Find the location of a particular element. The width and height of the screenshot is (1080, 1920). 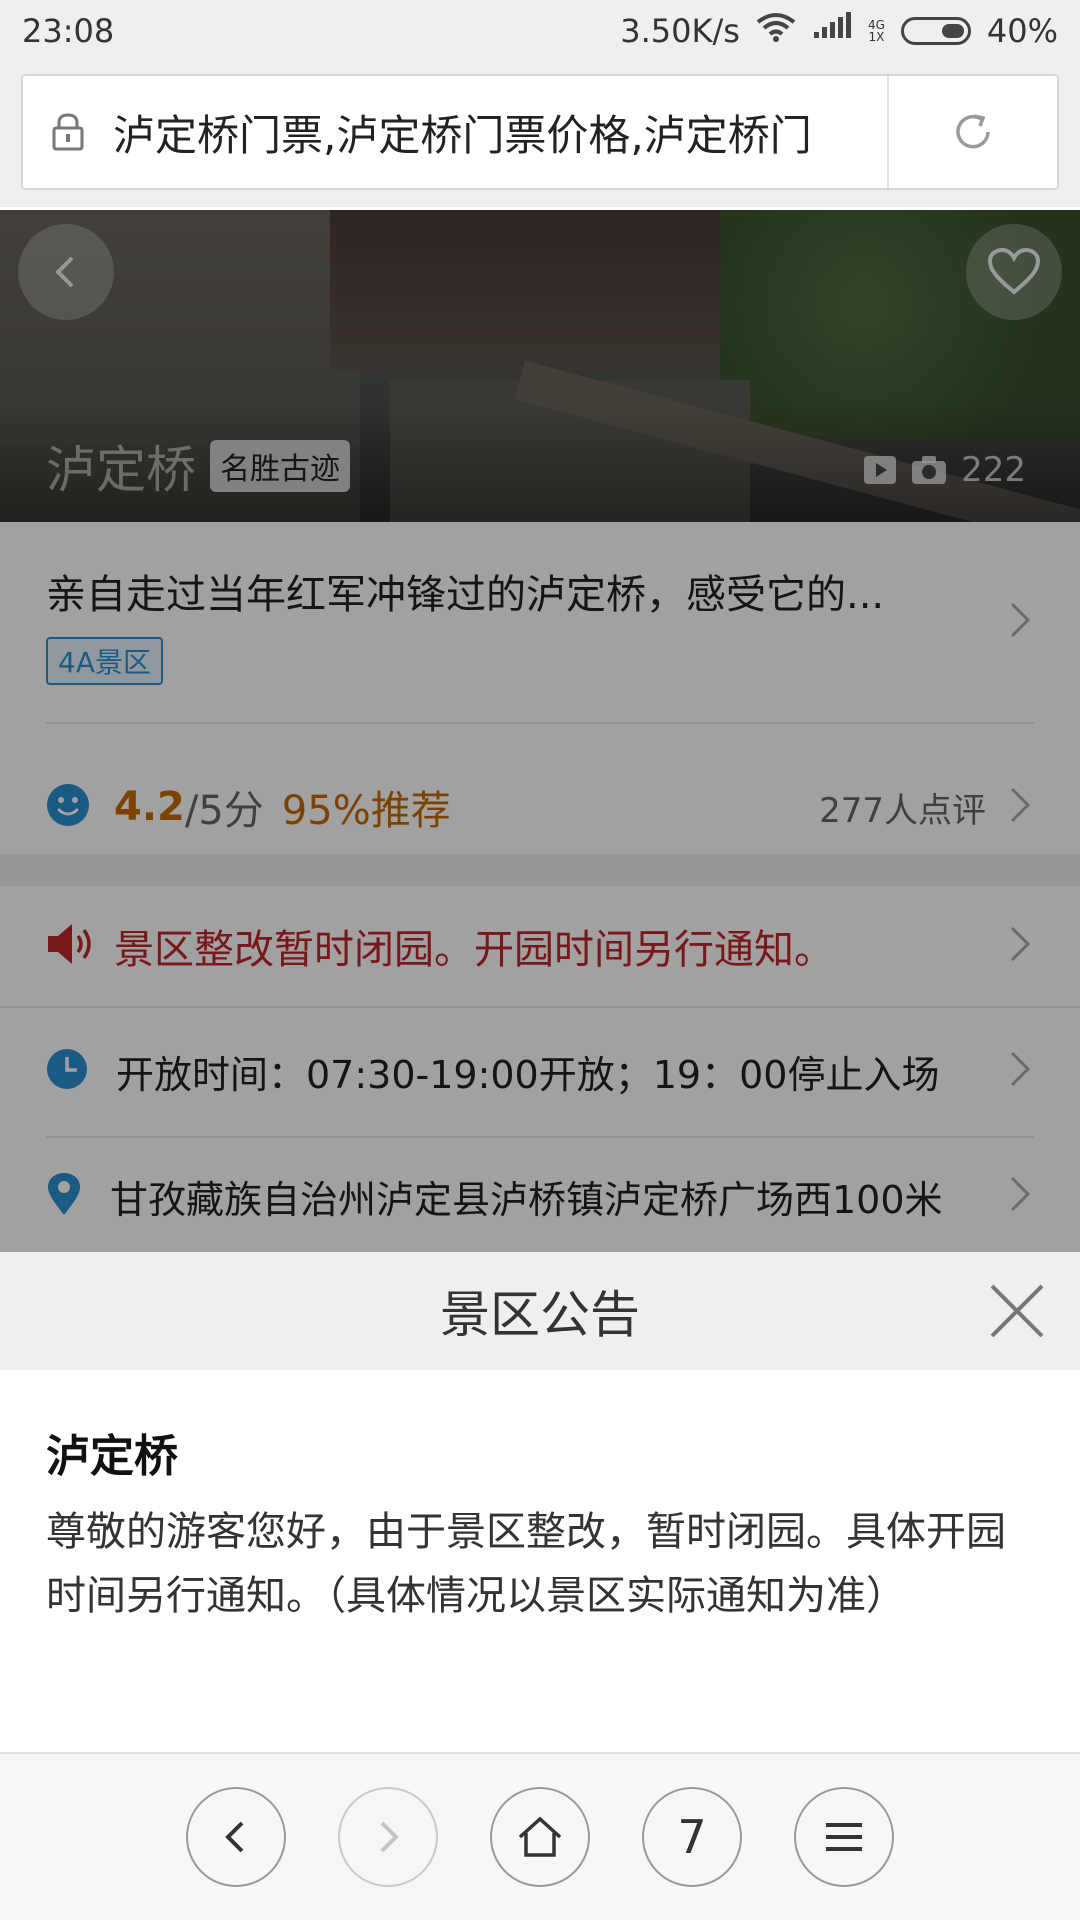

close-button is located at coordinates (1017, 1311).